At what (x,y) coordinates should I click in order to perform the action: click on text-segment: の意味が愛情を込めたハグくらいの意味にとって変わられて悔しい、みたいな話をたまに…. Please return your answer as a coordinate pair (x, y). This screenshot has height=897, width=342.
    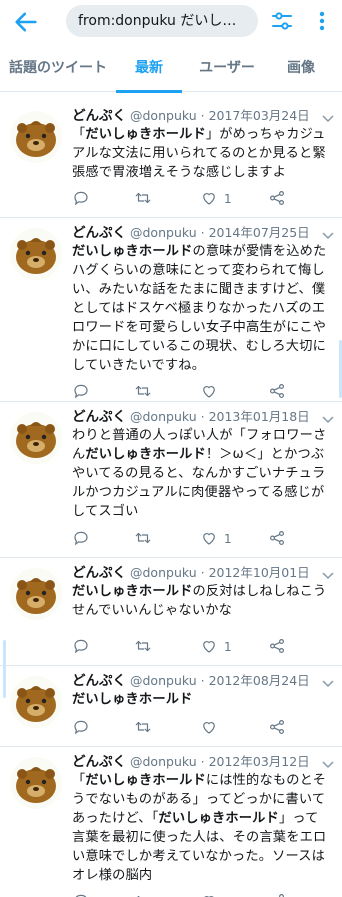
    Looking at the image, I should click on (199, 308).